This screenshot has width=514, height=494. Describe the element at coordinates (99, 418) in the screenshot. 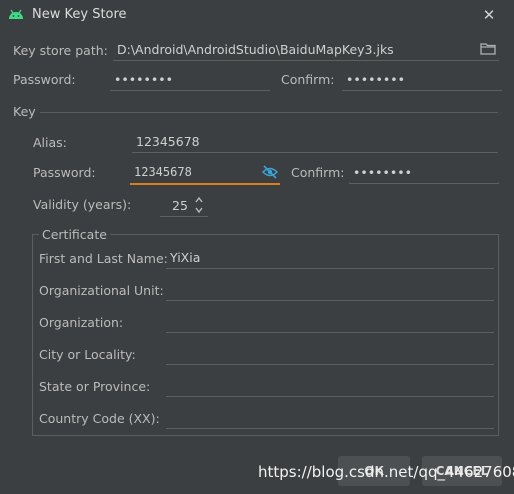

I see `country-code-label: Country Code (XX):` at that location.